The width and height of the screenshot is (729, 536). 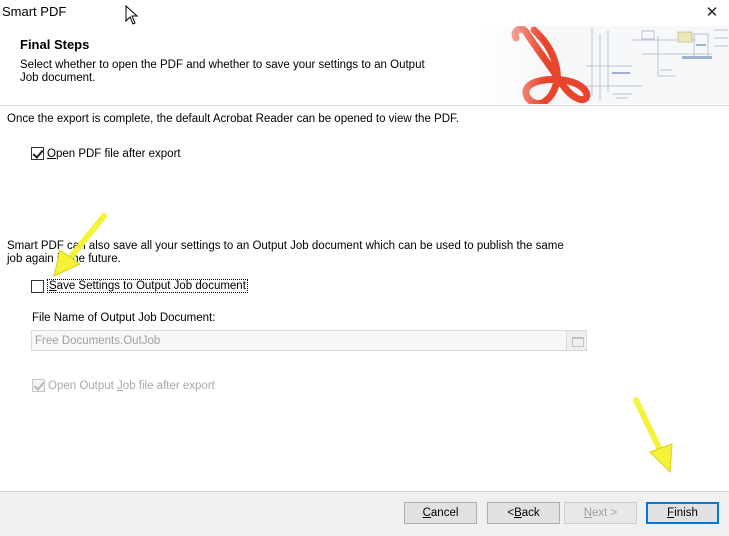 What do you see at coordinates (605, 65) in the screenshot?
I see `adobe-pdf-logo-icon` at bounding box center [605, 65].